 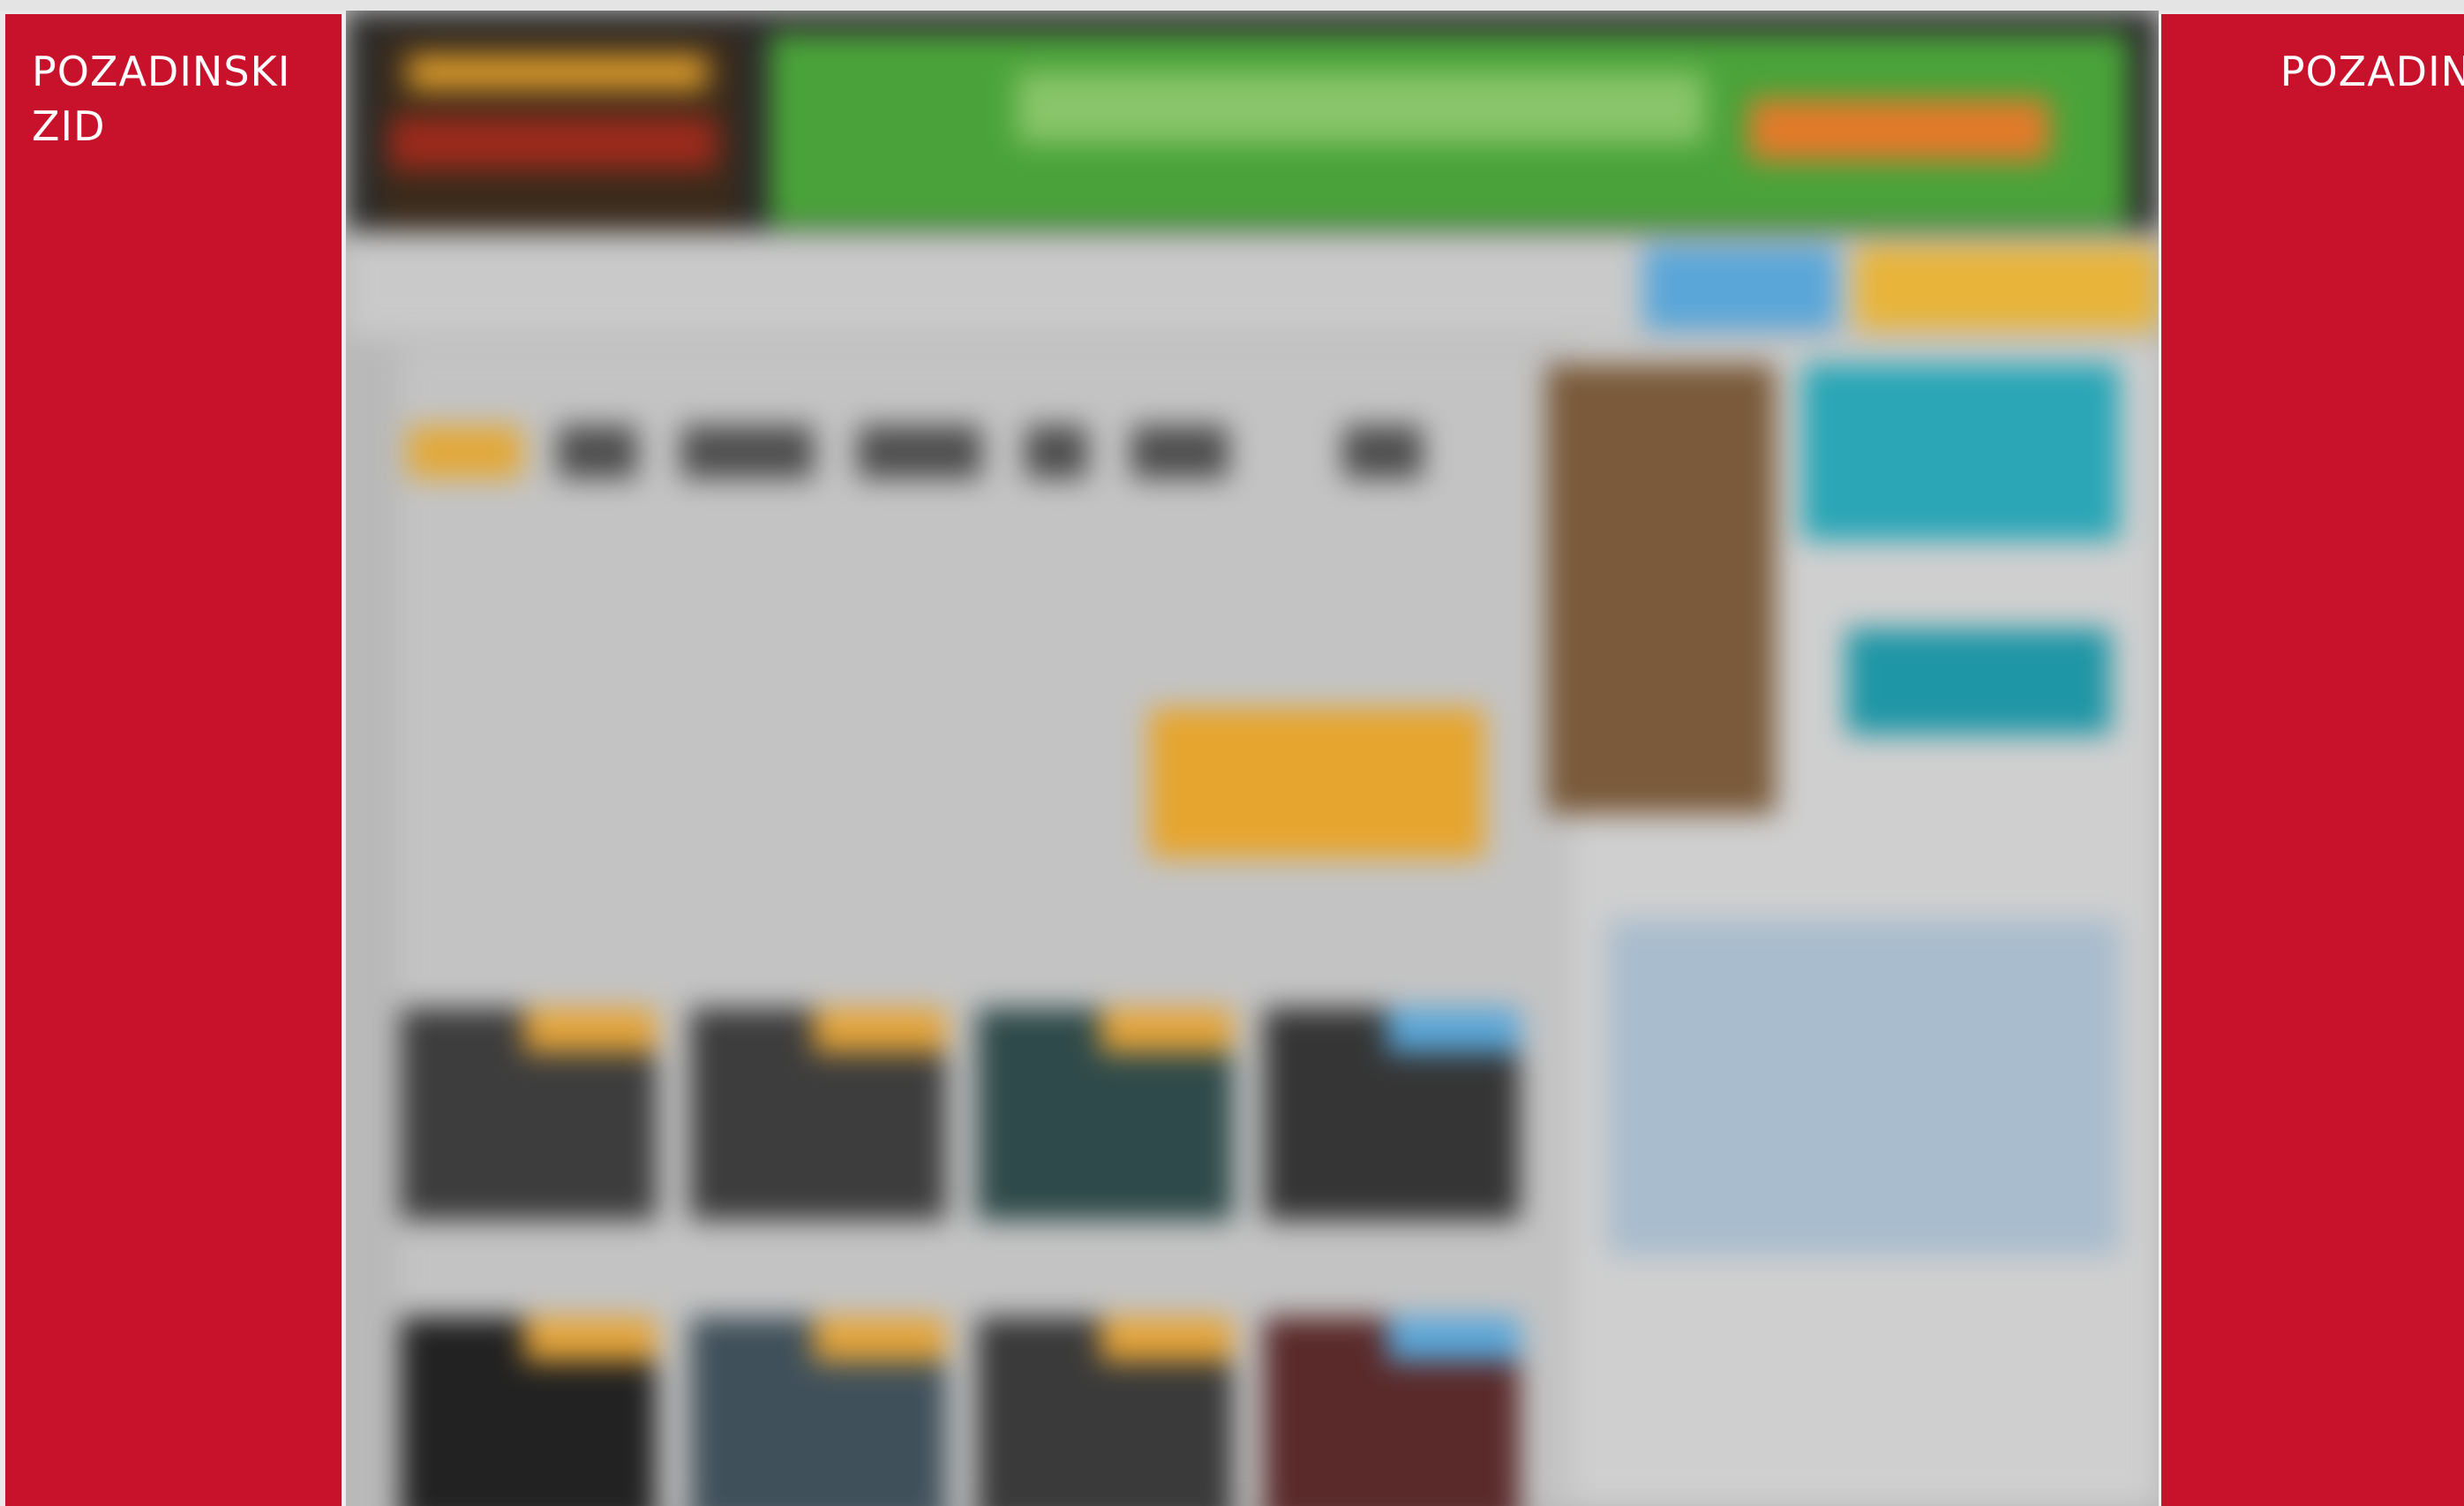 I want to click on sidebar-ad-button, so click(x=1979, y=681).